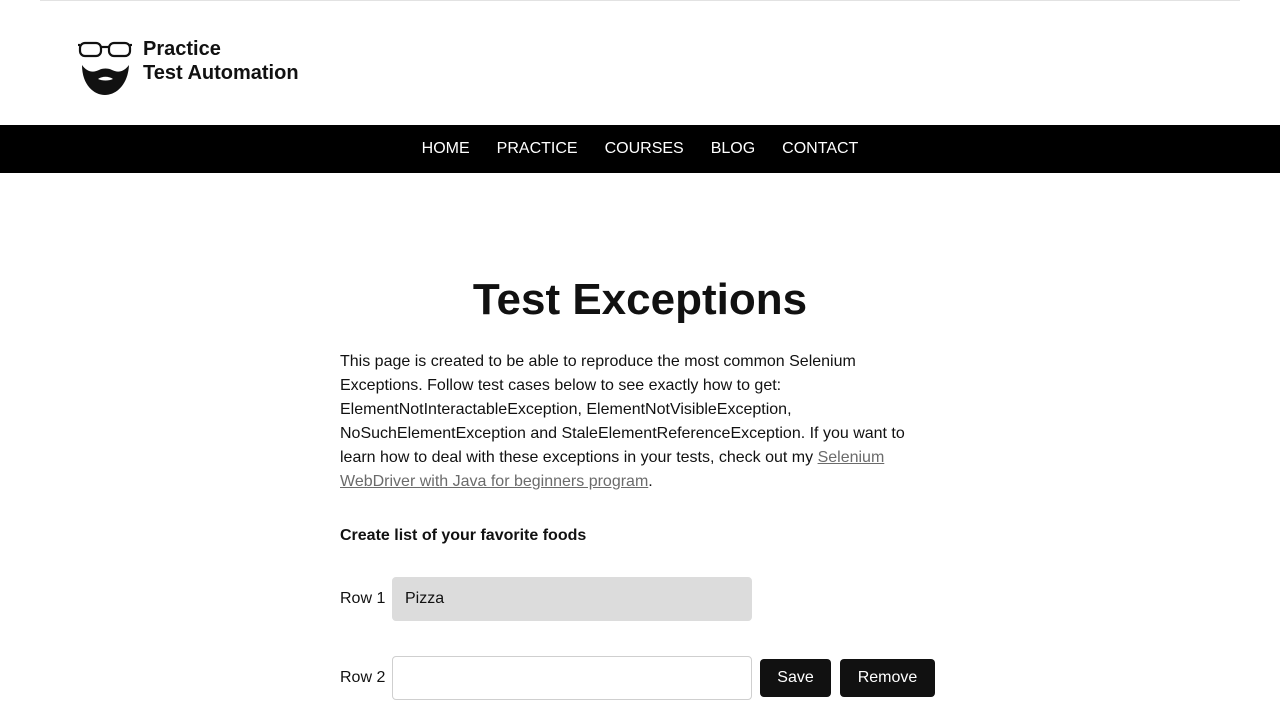 This screenshot has width=1280, height=720. What do you see at coordinates (363, 677) in the screenshot?
I see `row-2-label: Row 2` at bounding box center [363, 677].